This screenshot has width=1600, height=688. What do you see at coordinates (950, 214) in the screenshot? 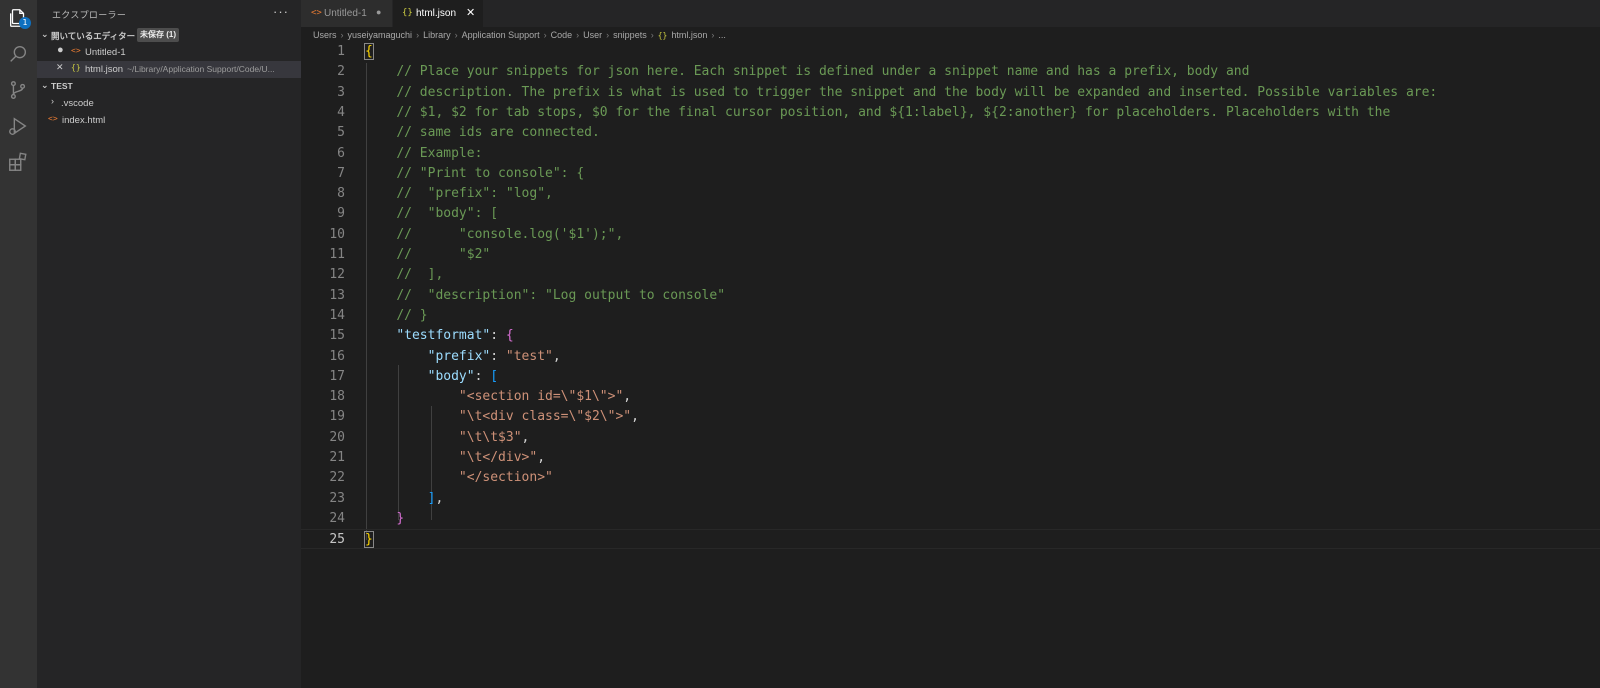
I see `code-line: 9 // "body": [` at bounding box center [950, 214].